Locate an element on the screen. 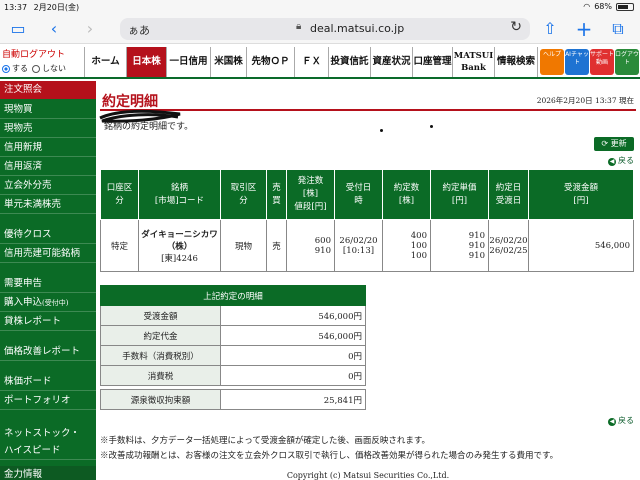  tab-fx: ＦＸ is located at coordinates (311, 62).